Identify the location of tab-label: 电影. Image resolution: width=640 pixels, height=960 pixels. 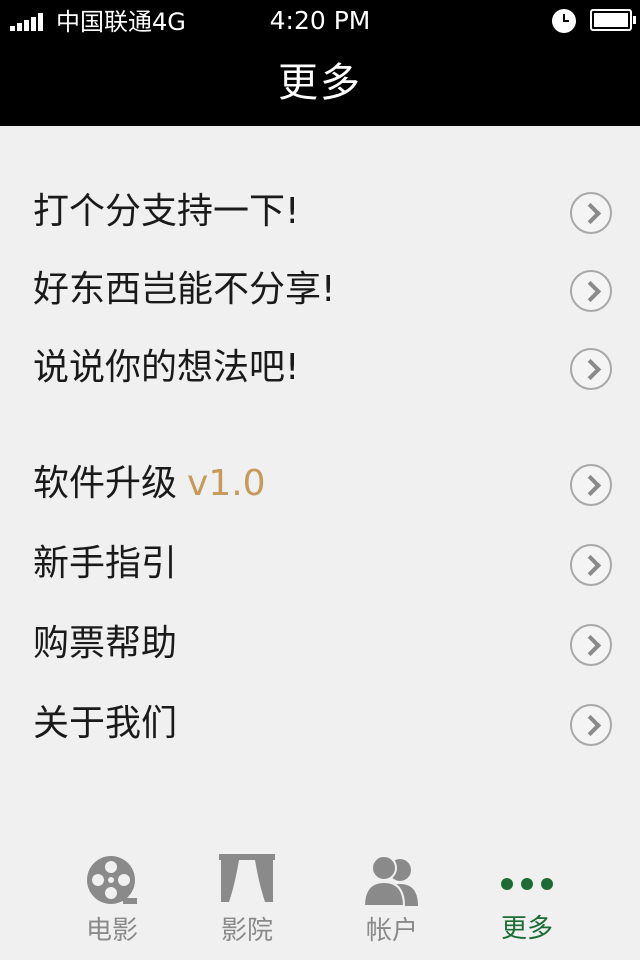
(111, 931).